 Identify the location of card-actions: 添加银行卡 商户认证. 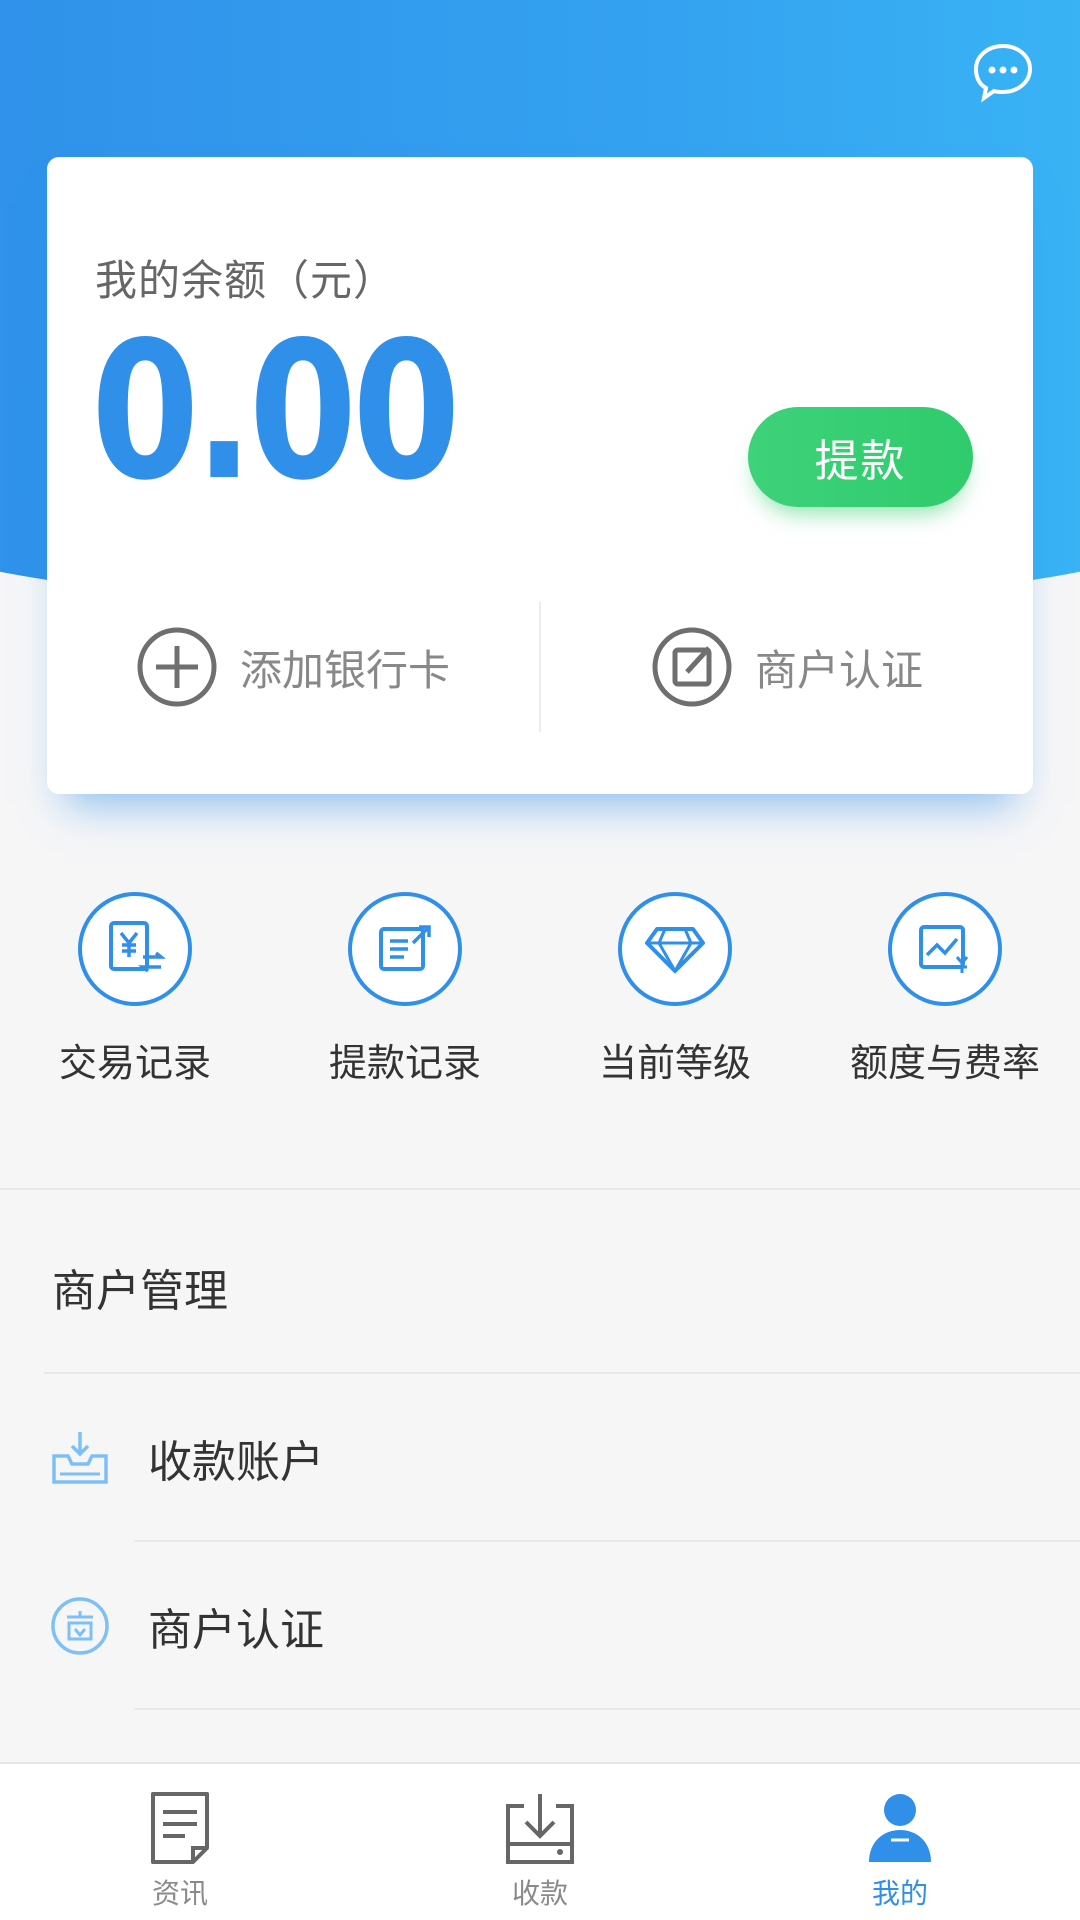
(540, 667).